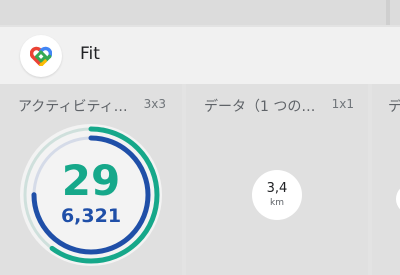  I want to click on distance-value: 3,4, so click(277, 188).